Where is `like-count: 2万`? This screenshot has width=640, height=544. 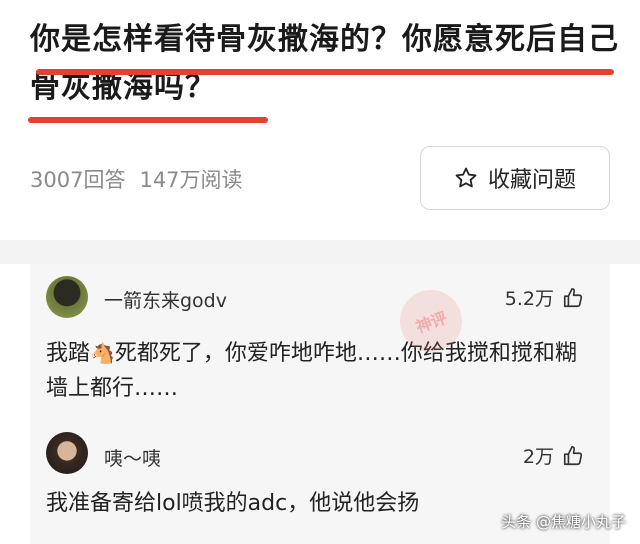 like-count: 2万 is located at coordinates (538, 457).